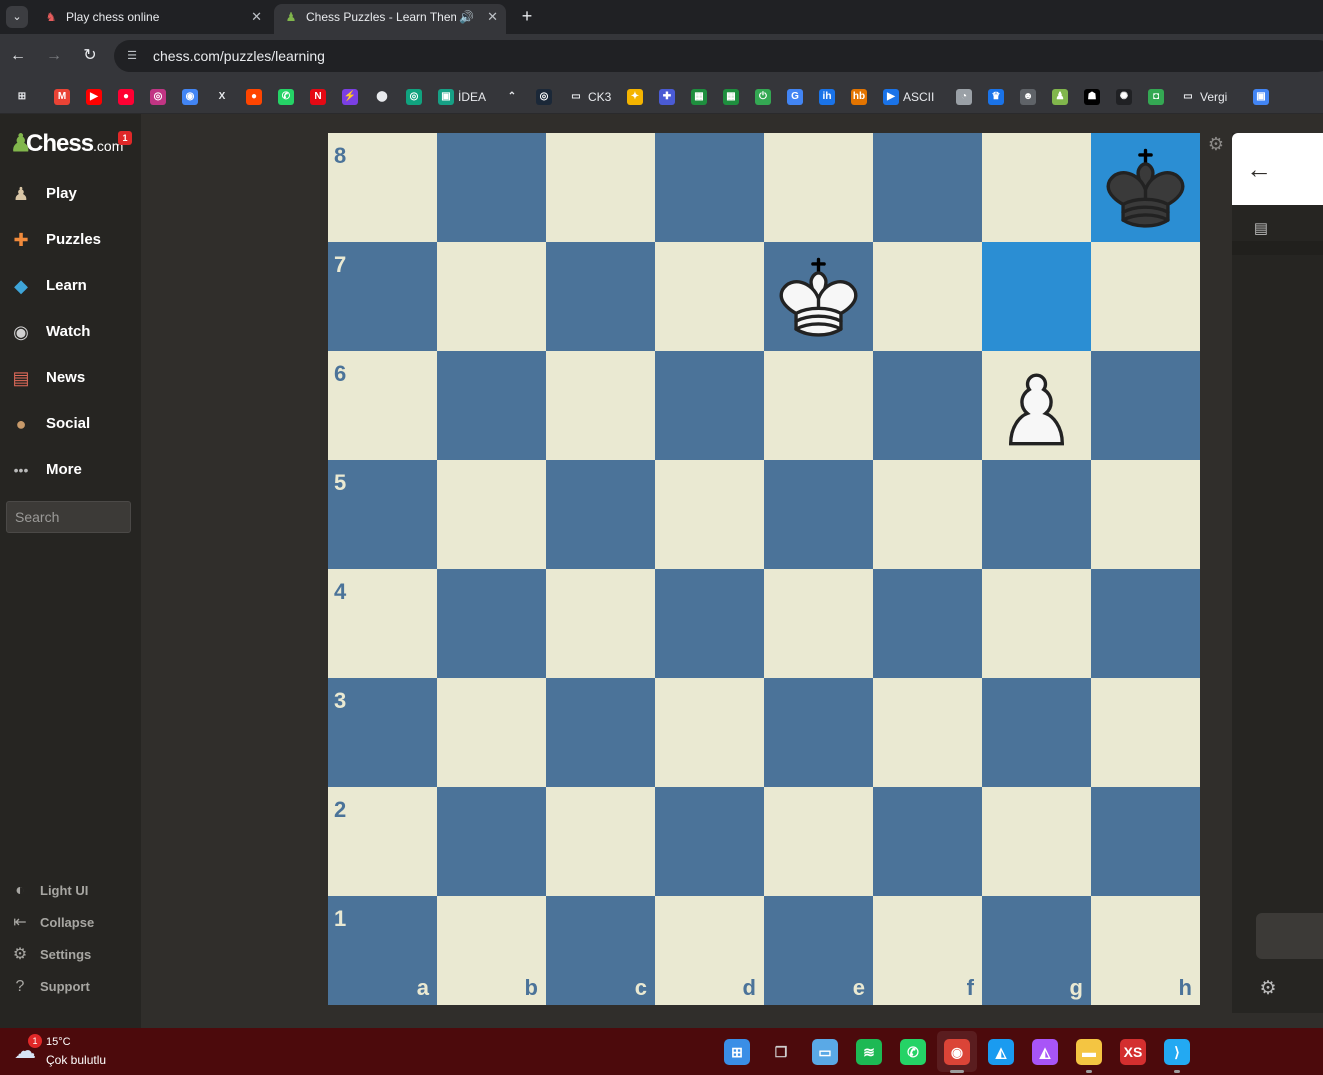 The image size is (1323, 1075). I want to click on square-a6: 6, so click(382, 405).